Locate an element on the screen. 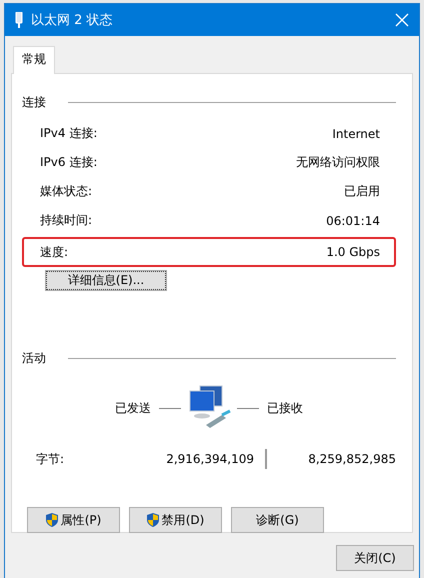  bytes-label: 字节: is located at coordinates (51, 459).